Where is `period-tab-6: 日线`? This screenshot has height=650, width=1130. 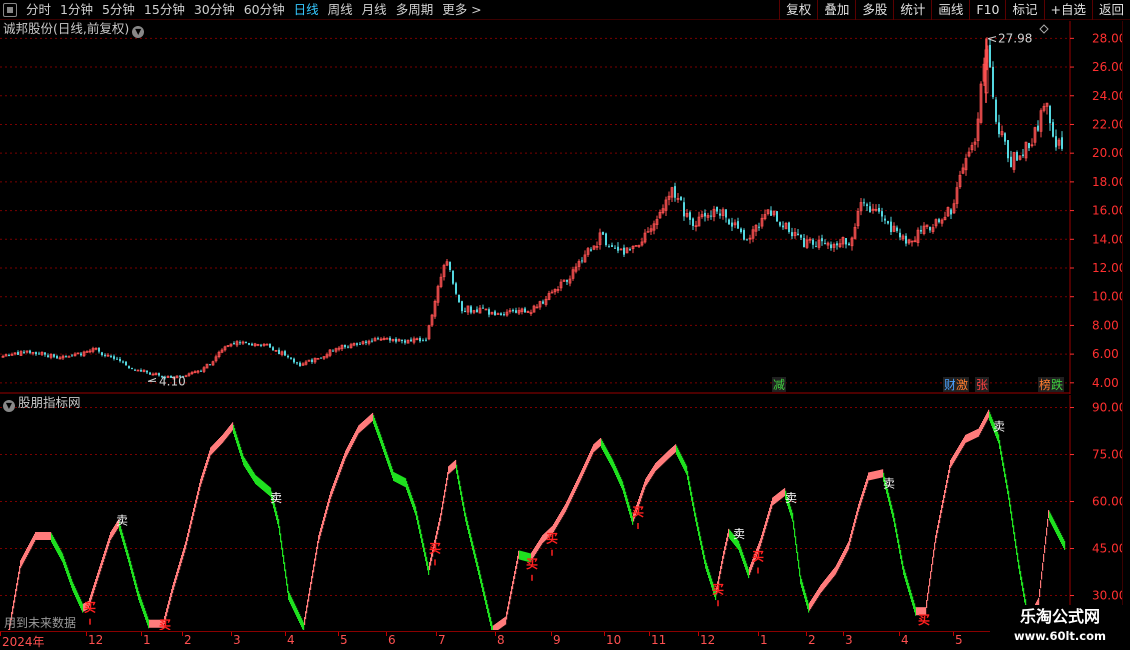 period-tab-6: 日线 is located at coordinates (307, 10).